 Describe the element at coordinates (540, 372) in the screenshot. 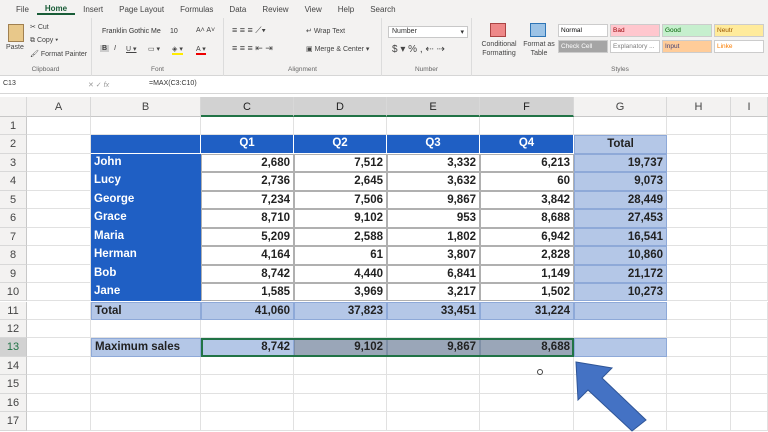

I see `mouse-cursor-icon` at that location.